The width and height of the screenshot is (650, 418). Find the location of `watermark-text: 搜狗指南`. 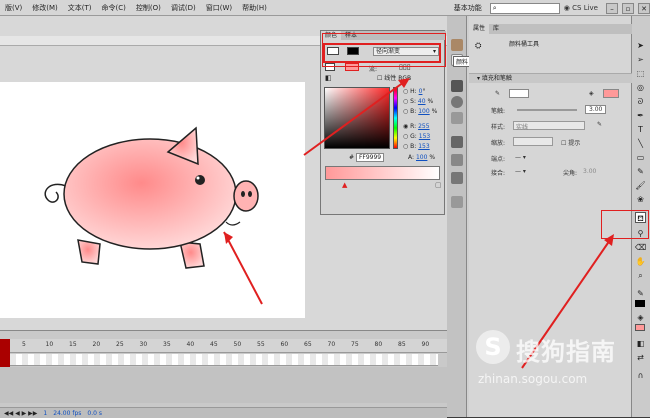

watermark-text: 搜狗指南 is located at coordinates (566, 352).